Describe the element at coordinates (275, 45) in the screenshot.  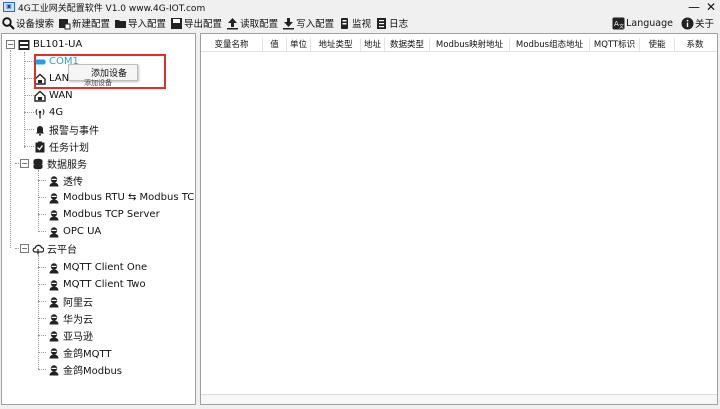
I see `column-header: 值` at that location.